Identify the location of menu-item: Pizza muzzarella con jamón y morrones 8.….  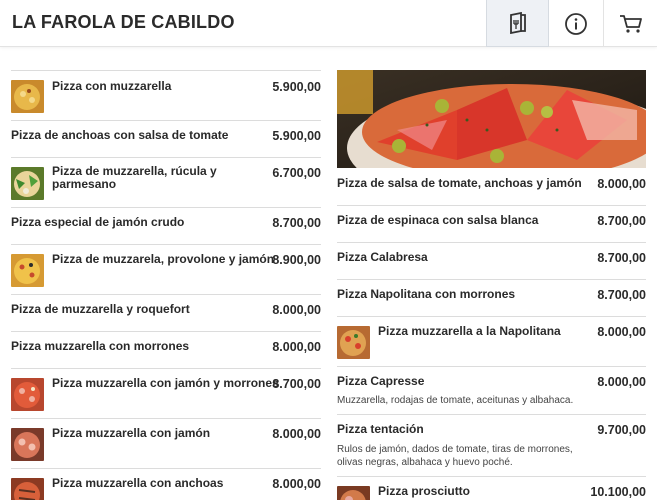
(166, 393).